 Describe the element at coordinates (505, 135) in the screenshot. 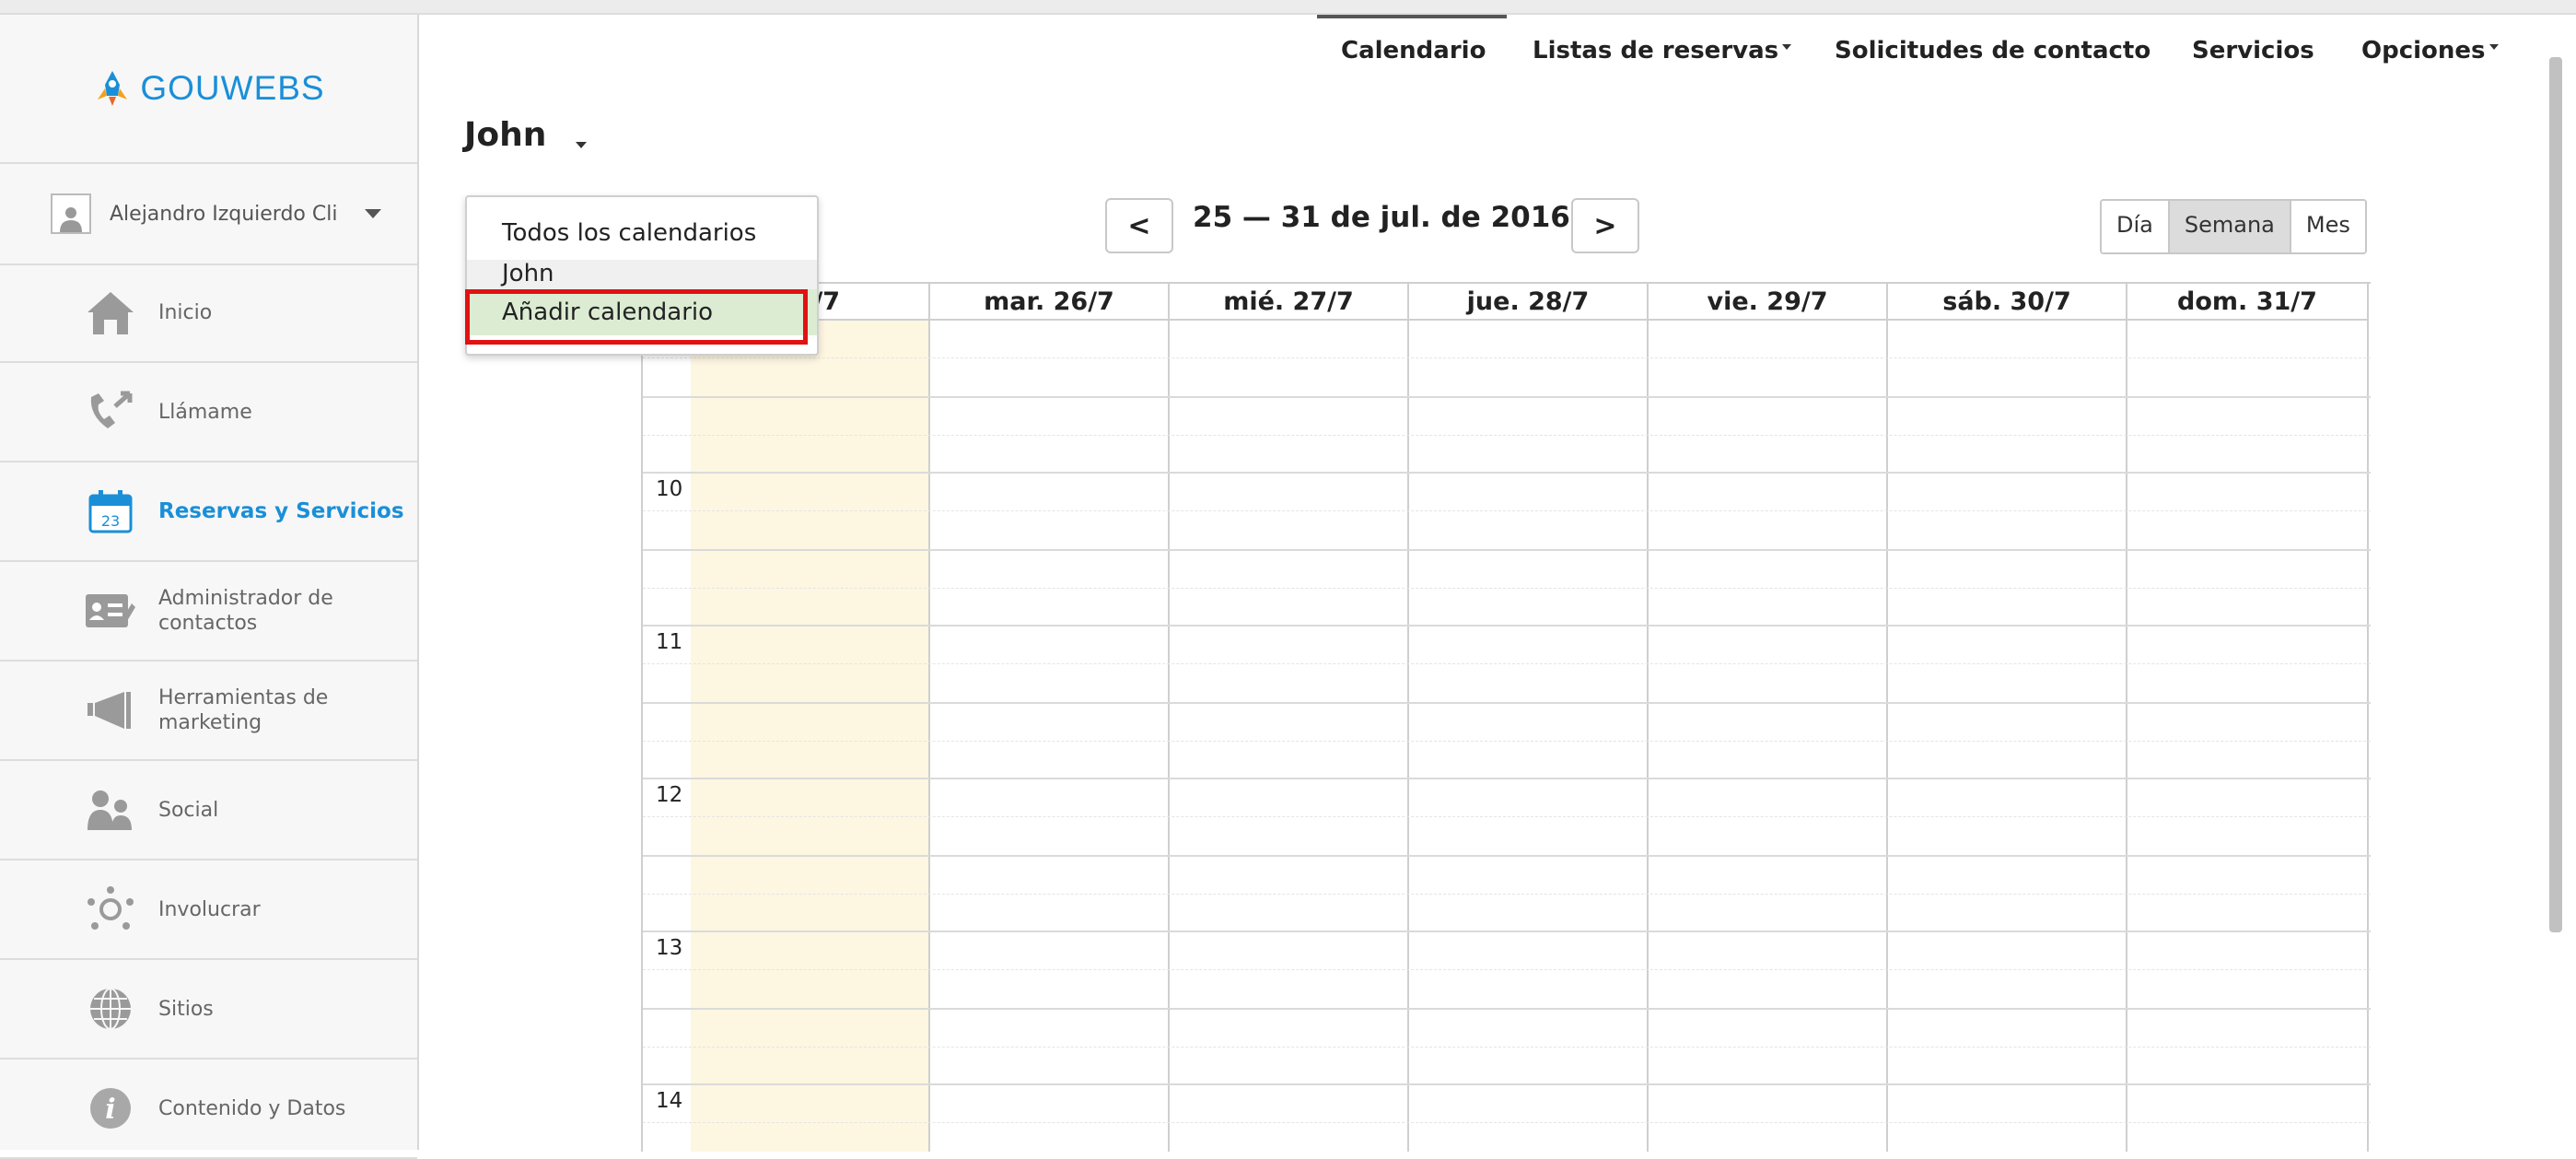

I see `calendar-title: John` at that location.